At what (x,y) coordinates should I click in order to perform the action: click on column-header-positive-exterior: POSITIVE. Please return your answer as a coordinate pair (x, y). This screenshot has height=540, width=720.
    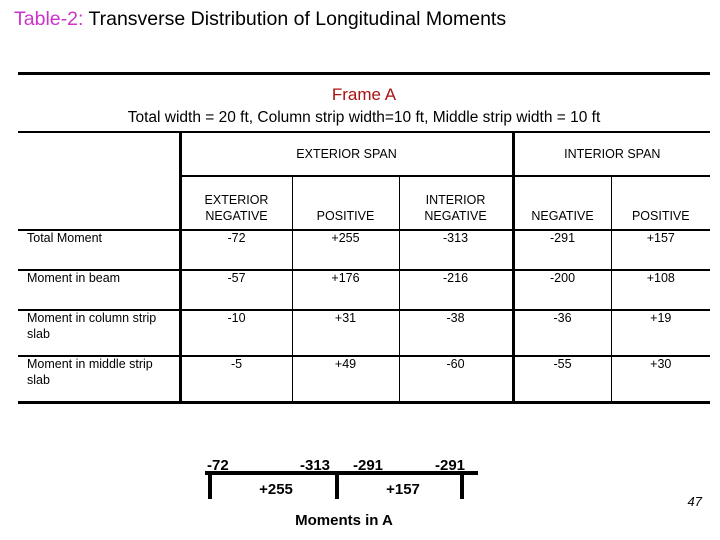
    Looking at the image, I should click on (345, 203).